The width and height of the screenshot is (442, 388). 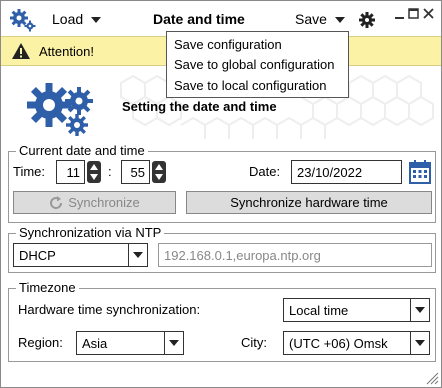 I want to click on region-select: Asia, so click(x=130, y=343).